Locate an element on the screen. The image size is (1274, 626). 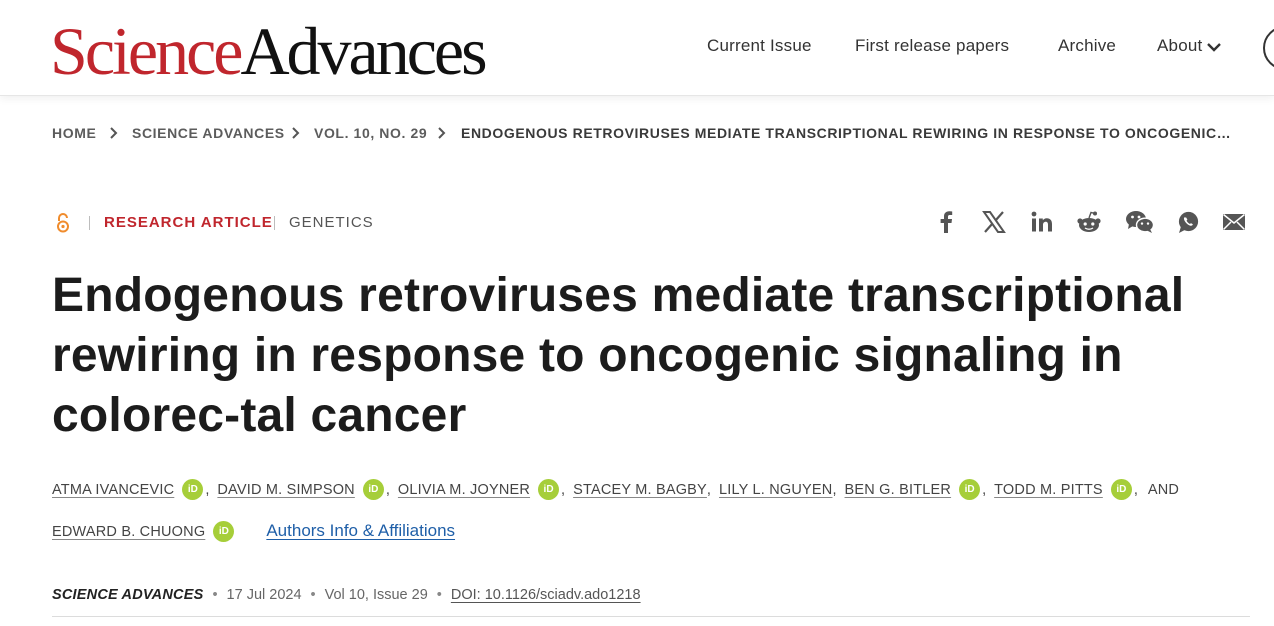
chevron-down-icon is located at coordinates (1214, 47).